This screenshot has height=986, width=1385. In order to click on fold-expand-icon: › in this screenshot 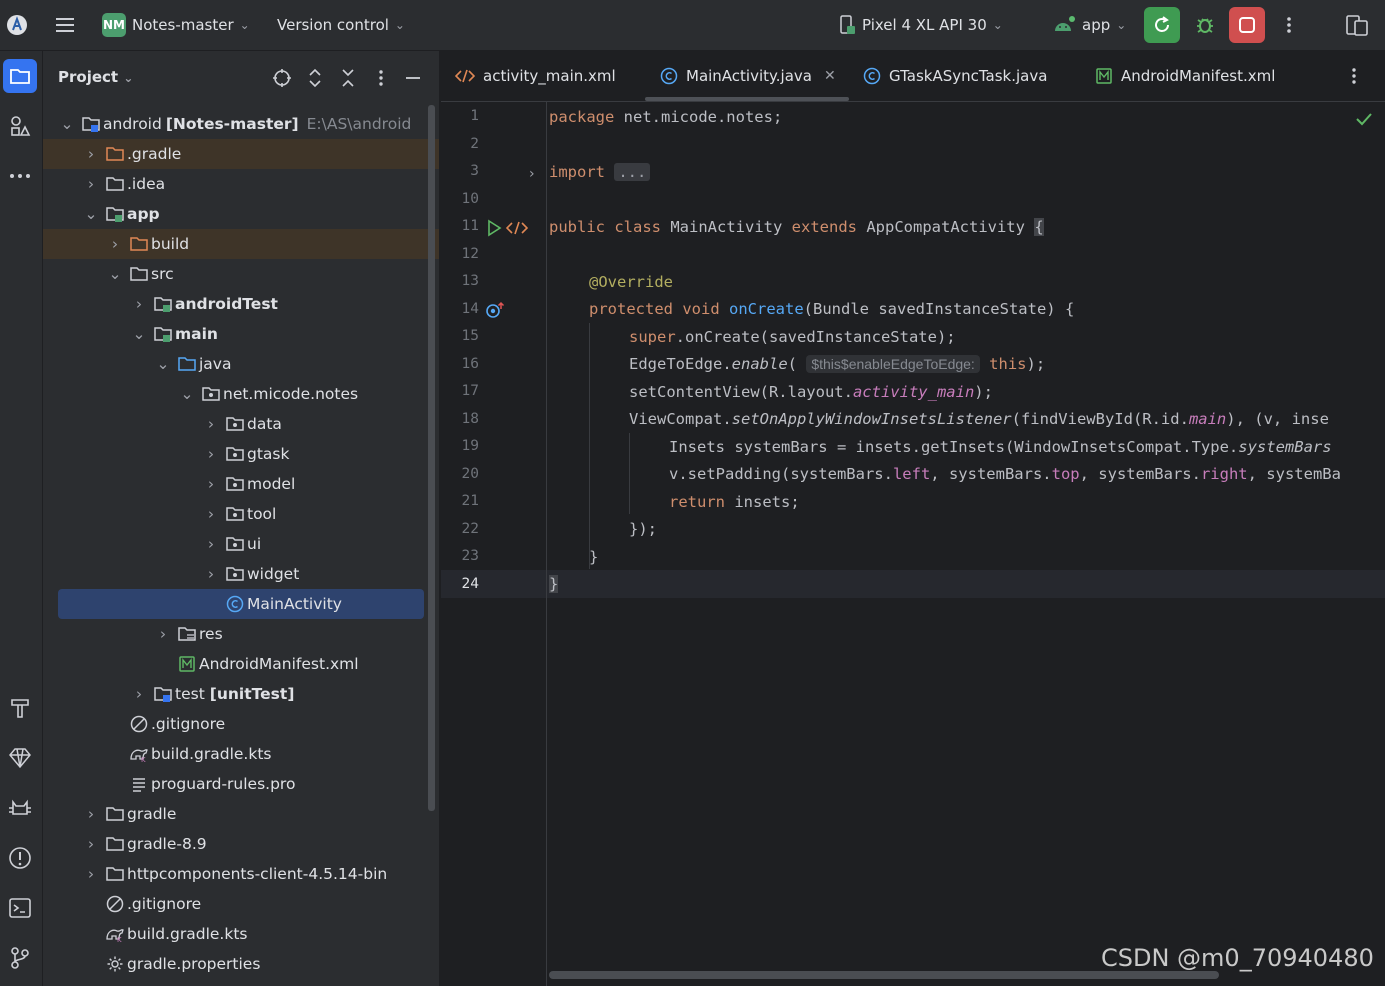, I will do `click(532, 174)`.